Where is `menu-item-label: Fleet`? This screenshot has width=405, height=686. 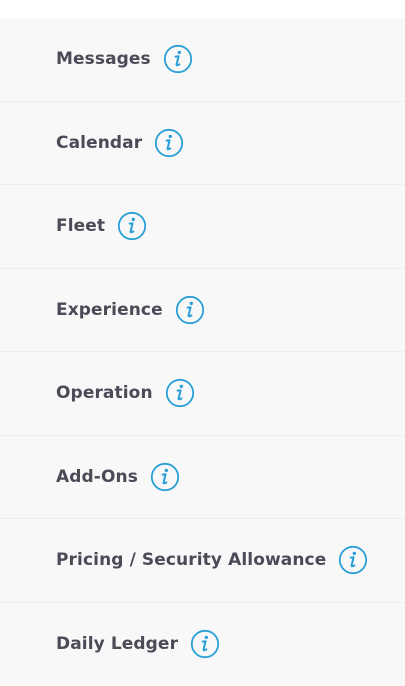 menu-item-label: Fleet is located at coordinates (81, 226).